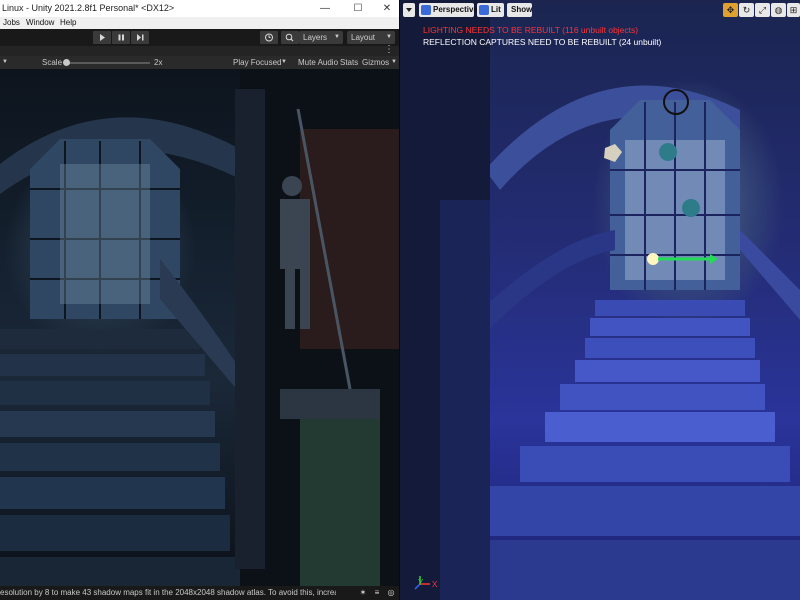 This screenshot has width=800, height=600. What do you see at coordinates (730, 10) in the screenshot?
I see `transform-icon: ✥` at bounding box center [730, 10].